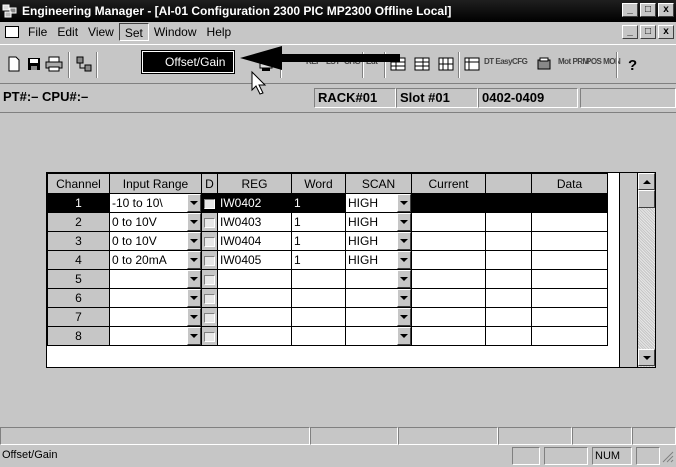 This screenshot has height=467, width=676. Describe the element at coordinates (254, 203) in the screenshot. I see `reg-cell: IW0402` at that location.